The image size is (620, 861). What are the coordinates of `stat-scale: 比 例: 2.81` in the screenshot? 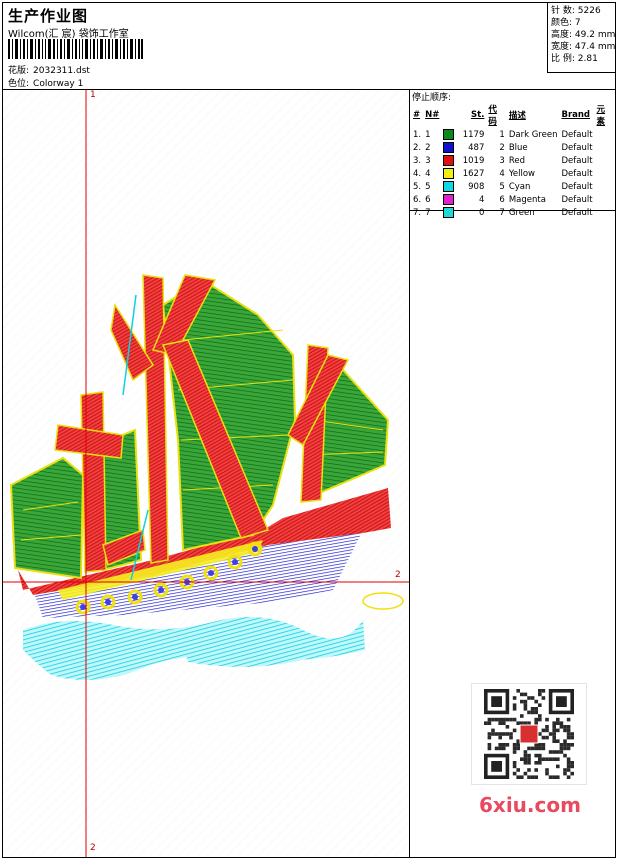 It's located at (574, 59).